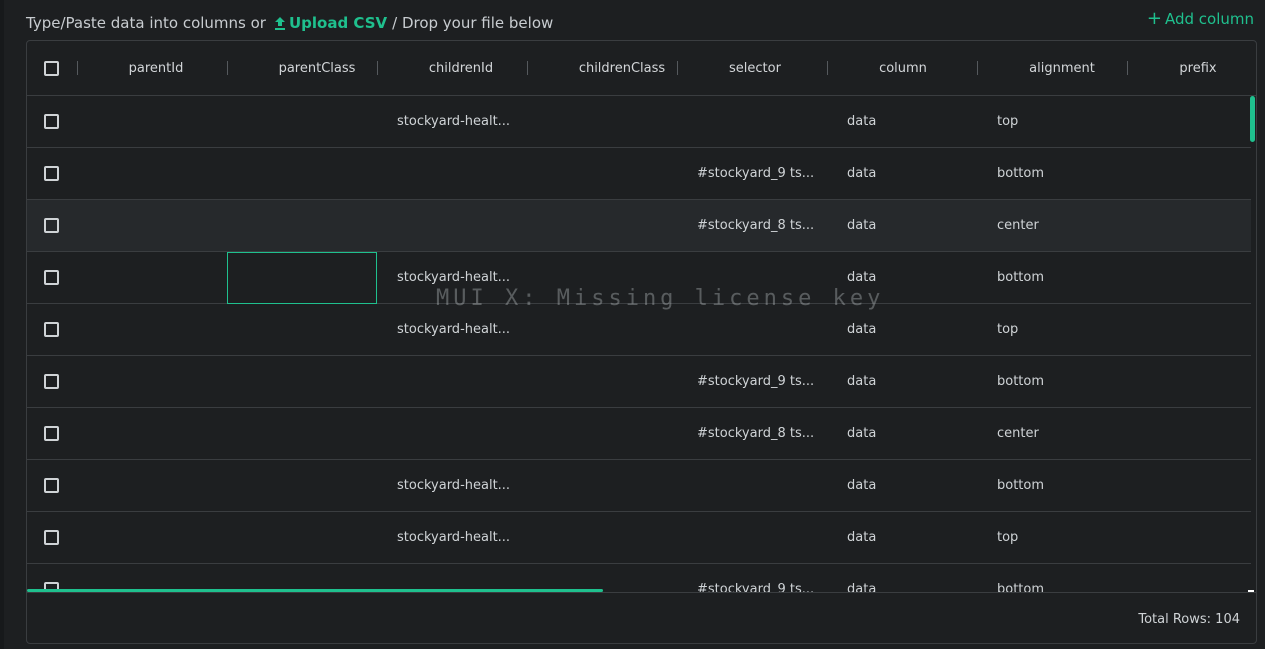 The height and width of the screenshot is (649, 1265). Describe the element at coordinates (1189, 619) in the screenshot. I see `total-rows-label: Total Rows: 104` at that location.